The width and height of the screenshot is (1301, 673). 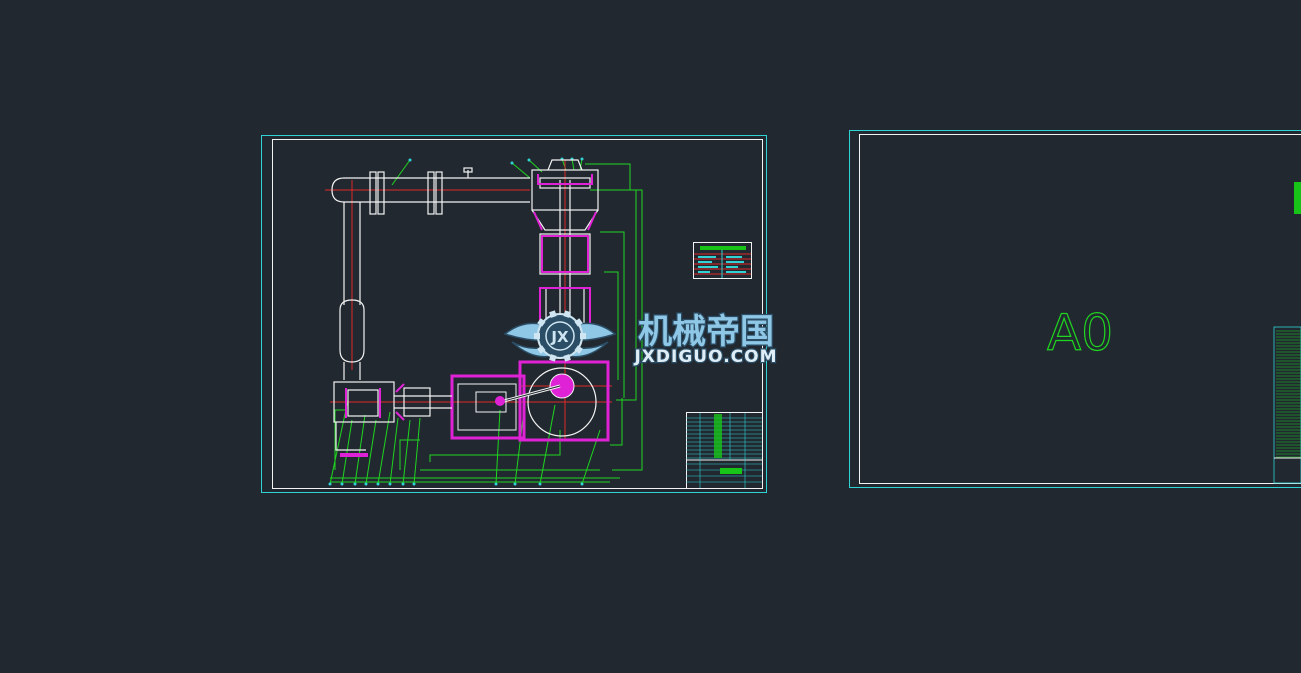 I want to click on a0-partial-table, so click(x=1297, y=198).